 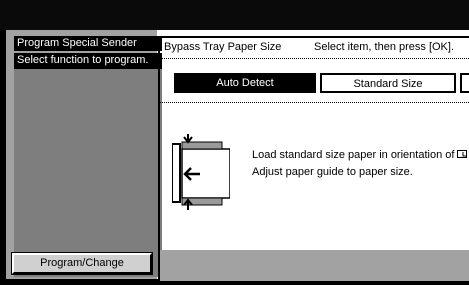 I want to click on landscape-paper-icon, so click(x=462, y=155).